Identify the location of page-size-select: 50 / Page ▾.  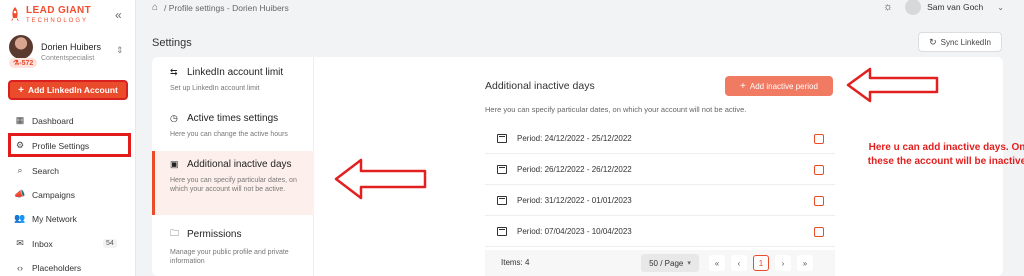
(670, 263).